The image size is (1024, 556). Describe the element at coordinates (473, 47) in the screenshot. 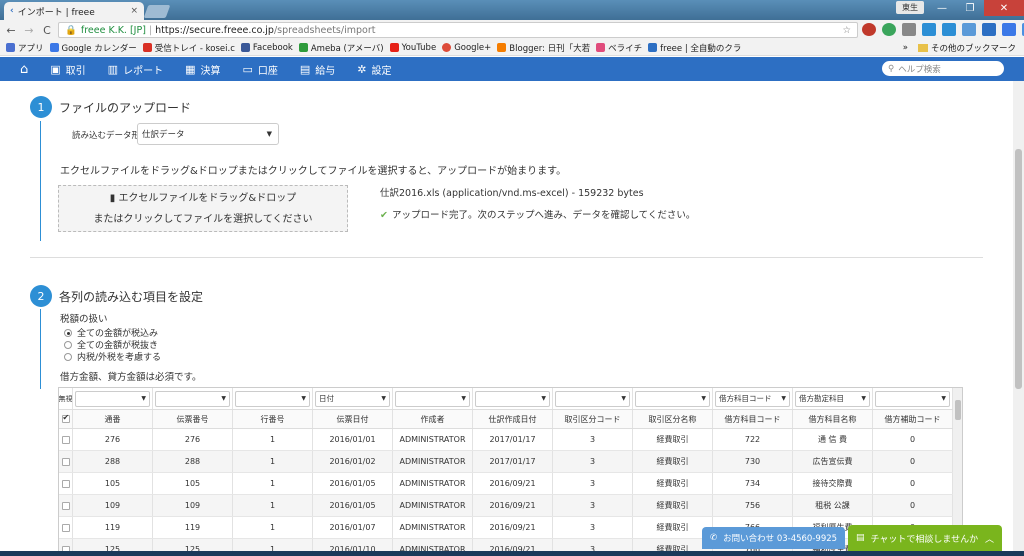

I see `bookmark-label: Google+` at that location.